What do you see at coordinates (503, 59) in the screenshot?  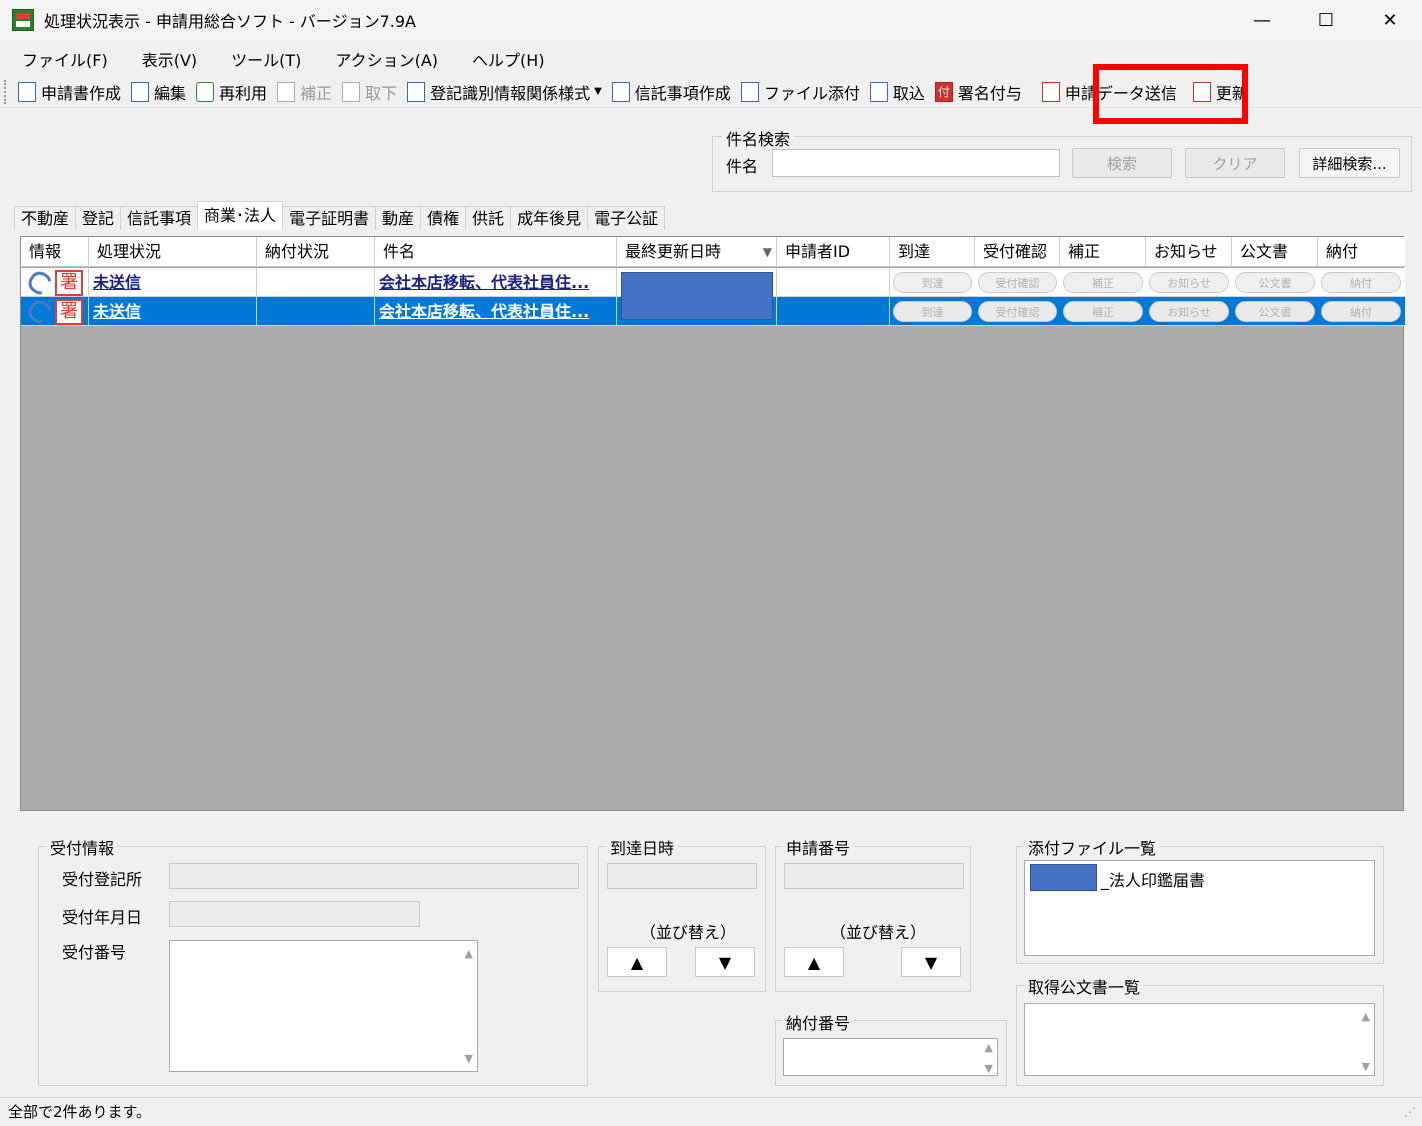 I see `menu-help: ヘルプ(H)` at bounding box center [503, 59].